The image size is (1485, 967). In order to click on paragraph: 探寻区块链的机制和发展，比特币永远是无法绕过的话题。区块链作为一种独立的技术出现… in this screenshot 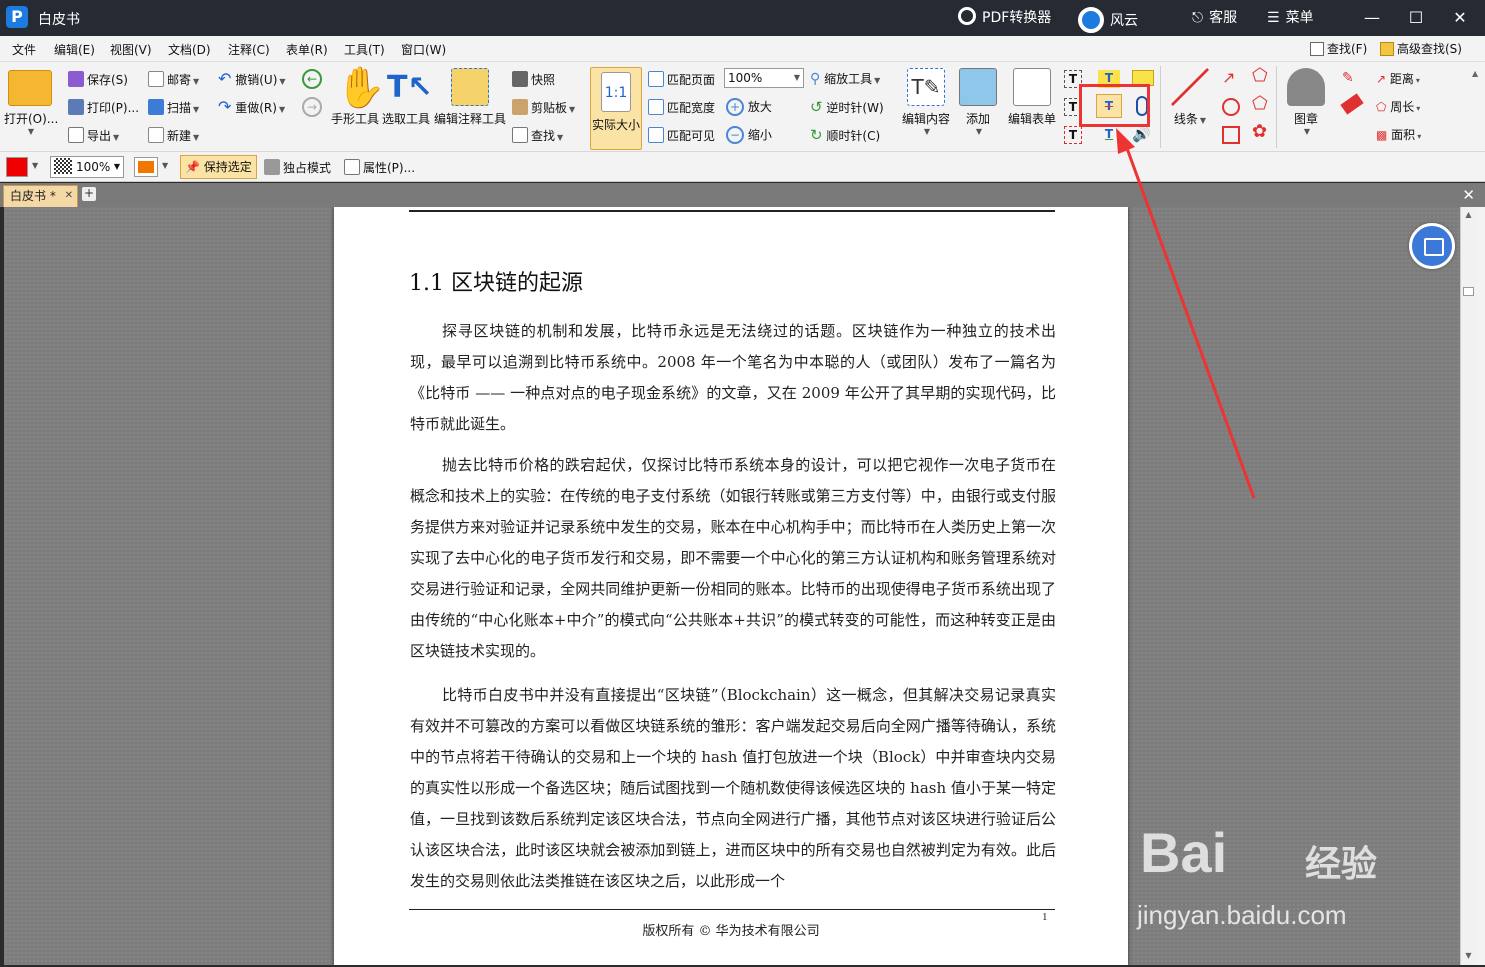, I will do `click(733, 377)`.